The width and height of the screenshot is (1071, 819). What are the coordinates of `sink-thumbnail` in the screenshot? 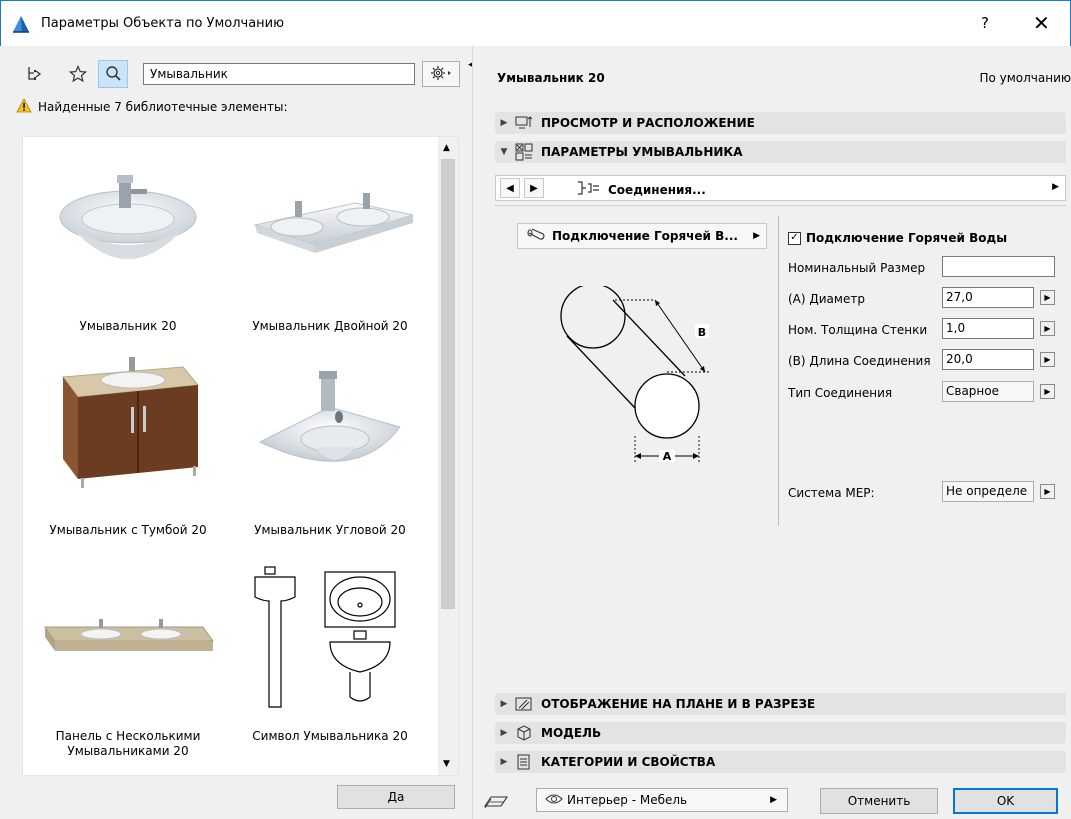 It's located at (128, 224).